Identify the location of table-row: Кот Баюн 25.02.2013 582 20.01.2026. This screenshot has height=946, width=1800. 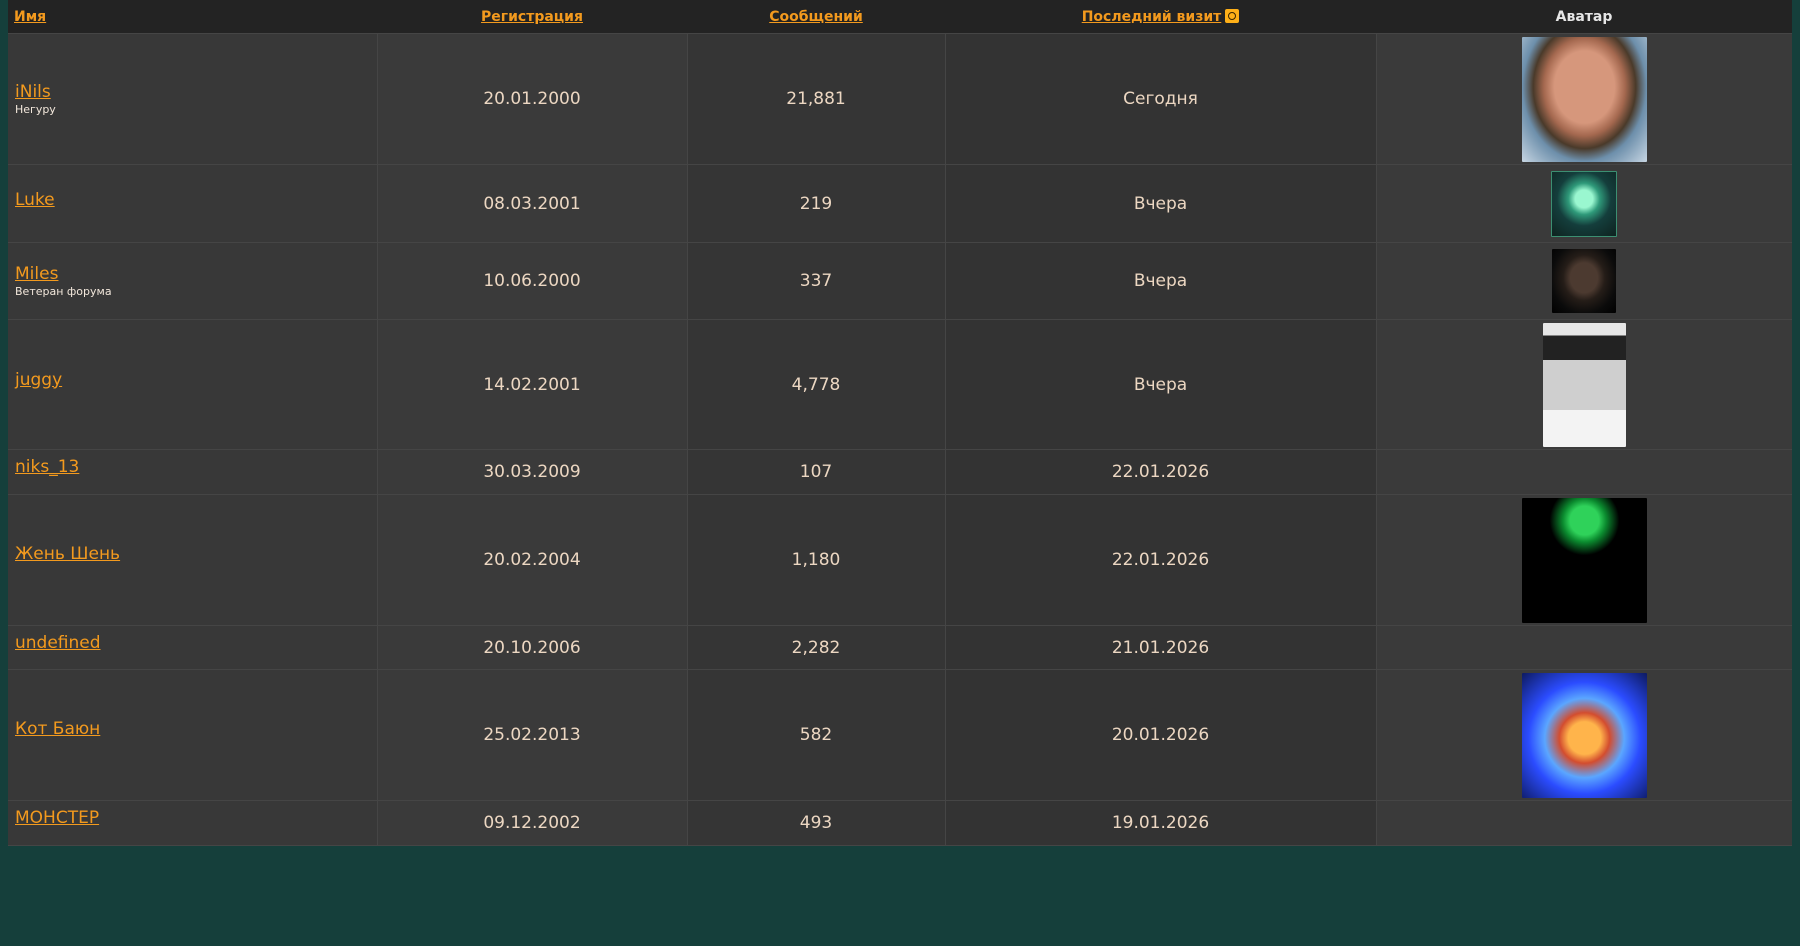
(900, 735).